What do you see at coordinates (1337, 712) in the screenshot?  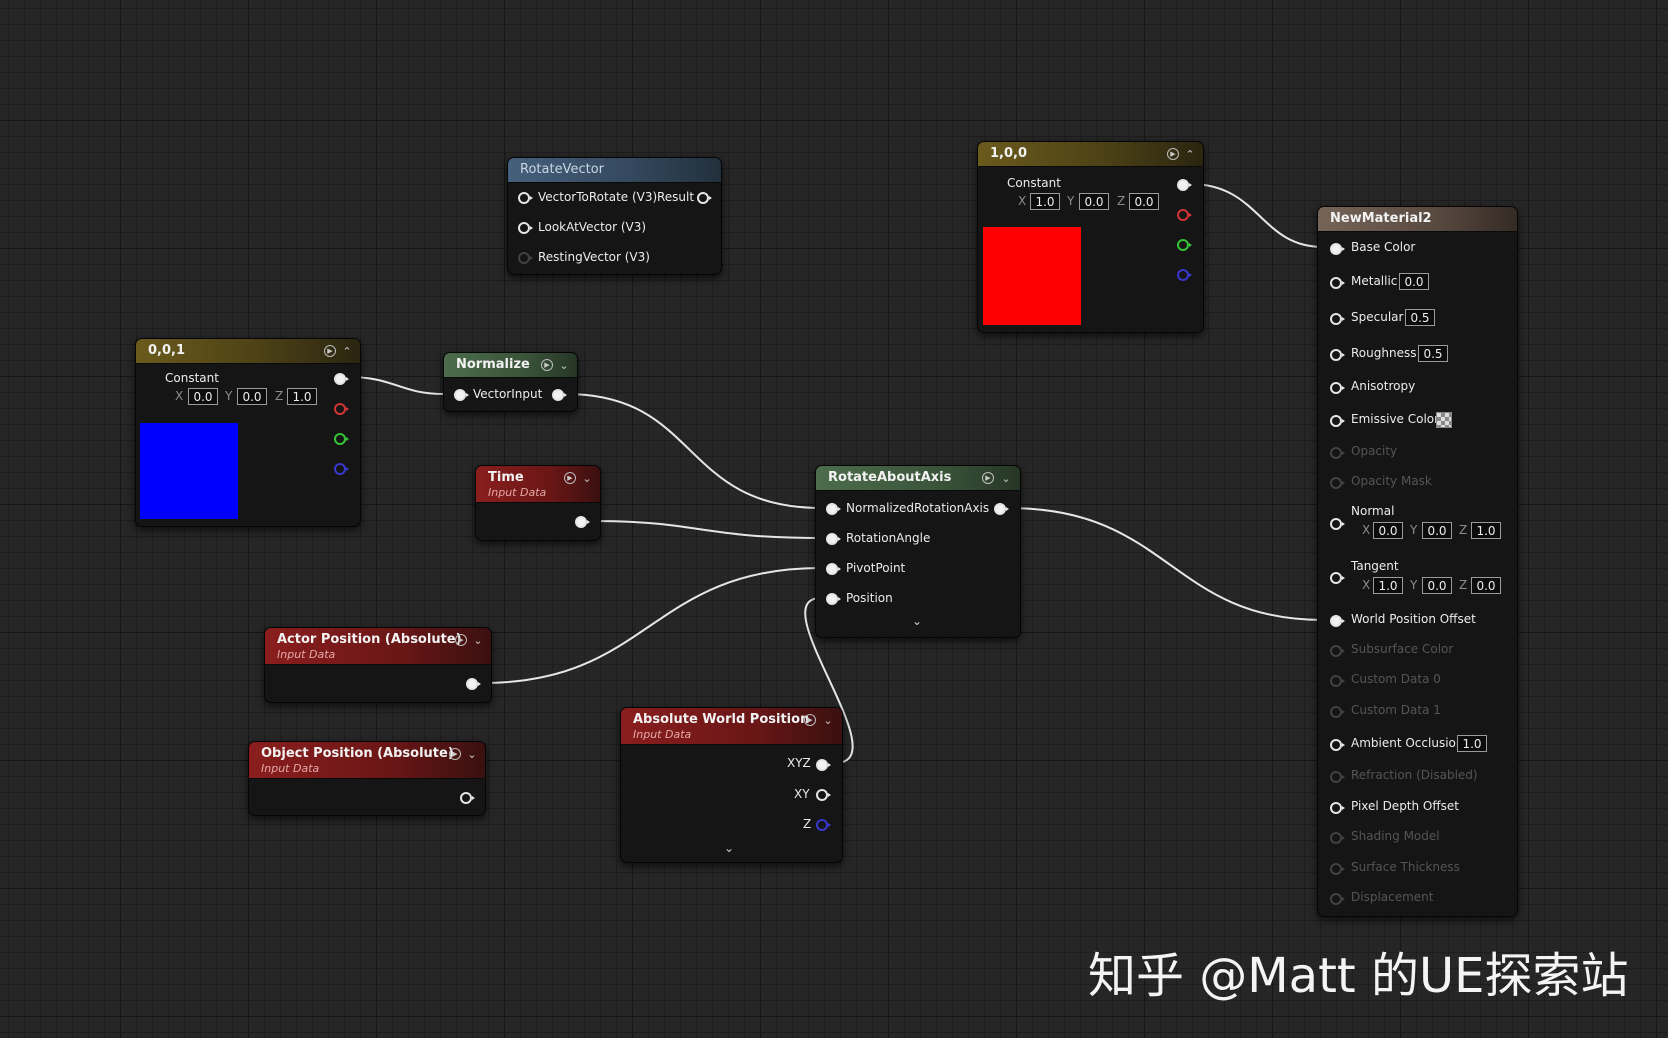 I see `custom-data-1-input-pin` at bounding box center [1337, 712].